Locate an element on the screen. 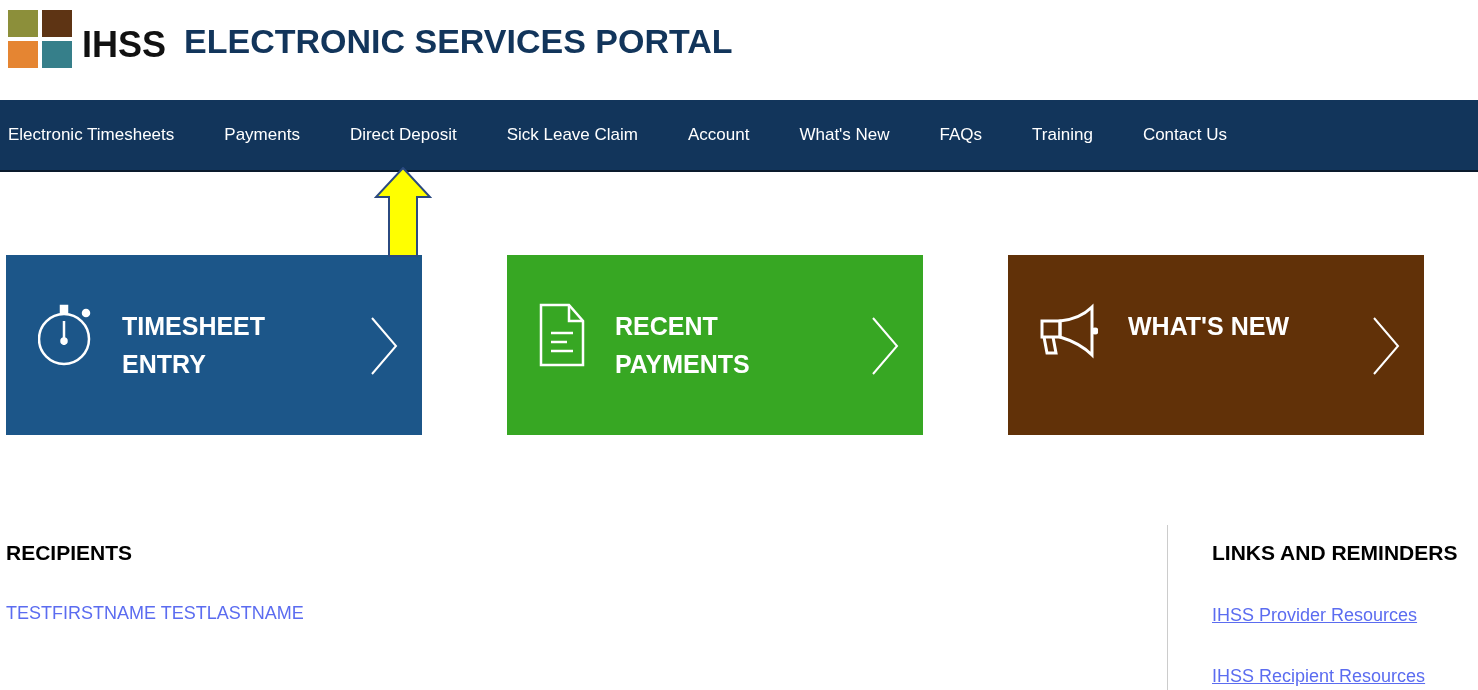 This screenshot has height=690, width=1478. recipient-link: TESTFIRSTNAME TESTLASTNAME is located at coordinates (586, 613).